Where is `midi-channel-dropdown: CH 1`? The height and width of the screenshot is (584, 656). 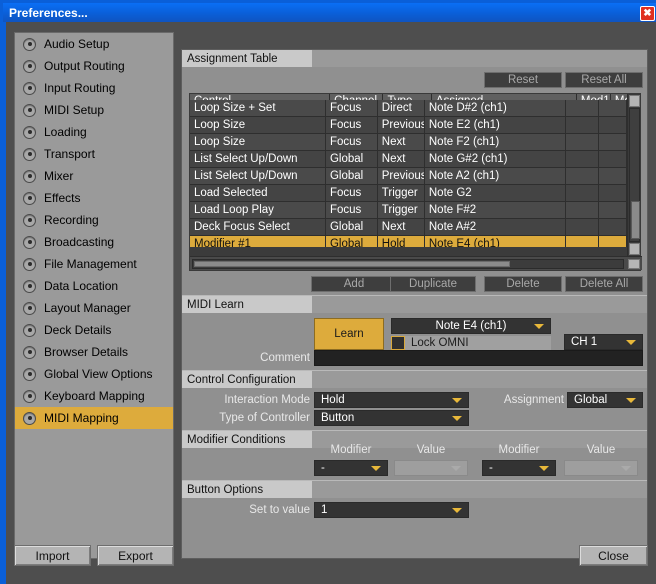
midi-channel-dropdown: CH 1 is located at coordinates (603, 342).